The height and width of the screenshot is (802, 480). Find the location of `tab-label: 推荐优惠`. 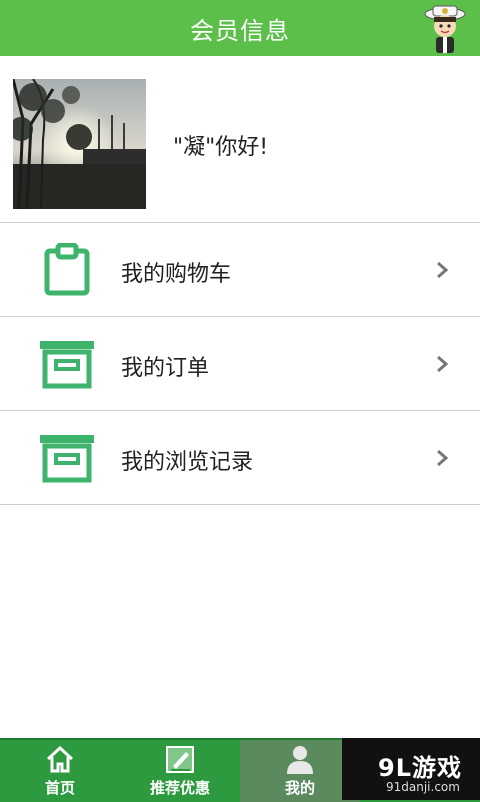

tab-label: 推荐优惠 is located at coordinates (179, 788).